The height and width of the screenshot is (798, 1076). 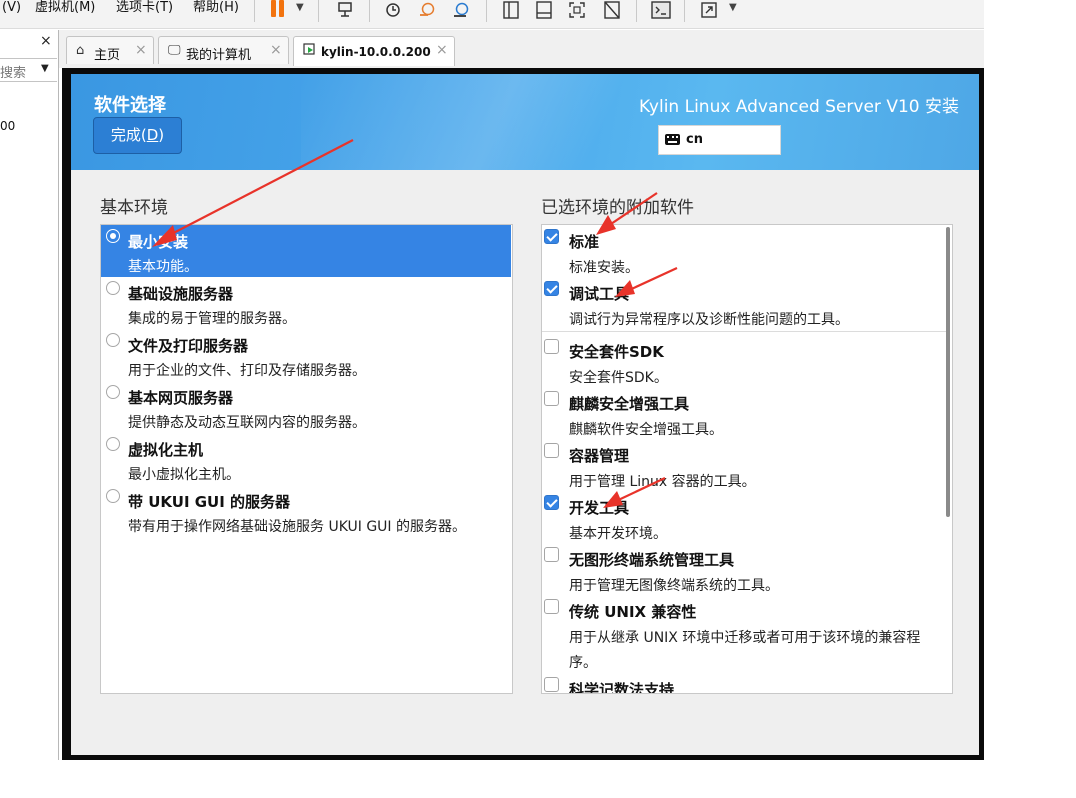 I want to click on addon-item-standard: 标准 标准安装。, so click(x=743, y=251).